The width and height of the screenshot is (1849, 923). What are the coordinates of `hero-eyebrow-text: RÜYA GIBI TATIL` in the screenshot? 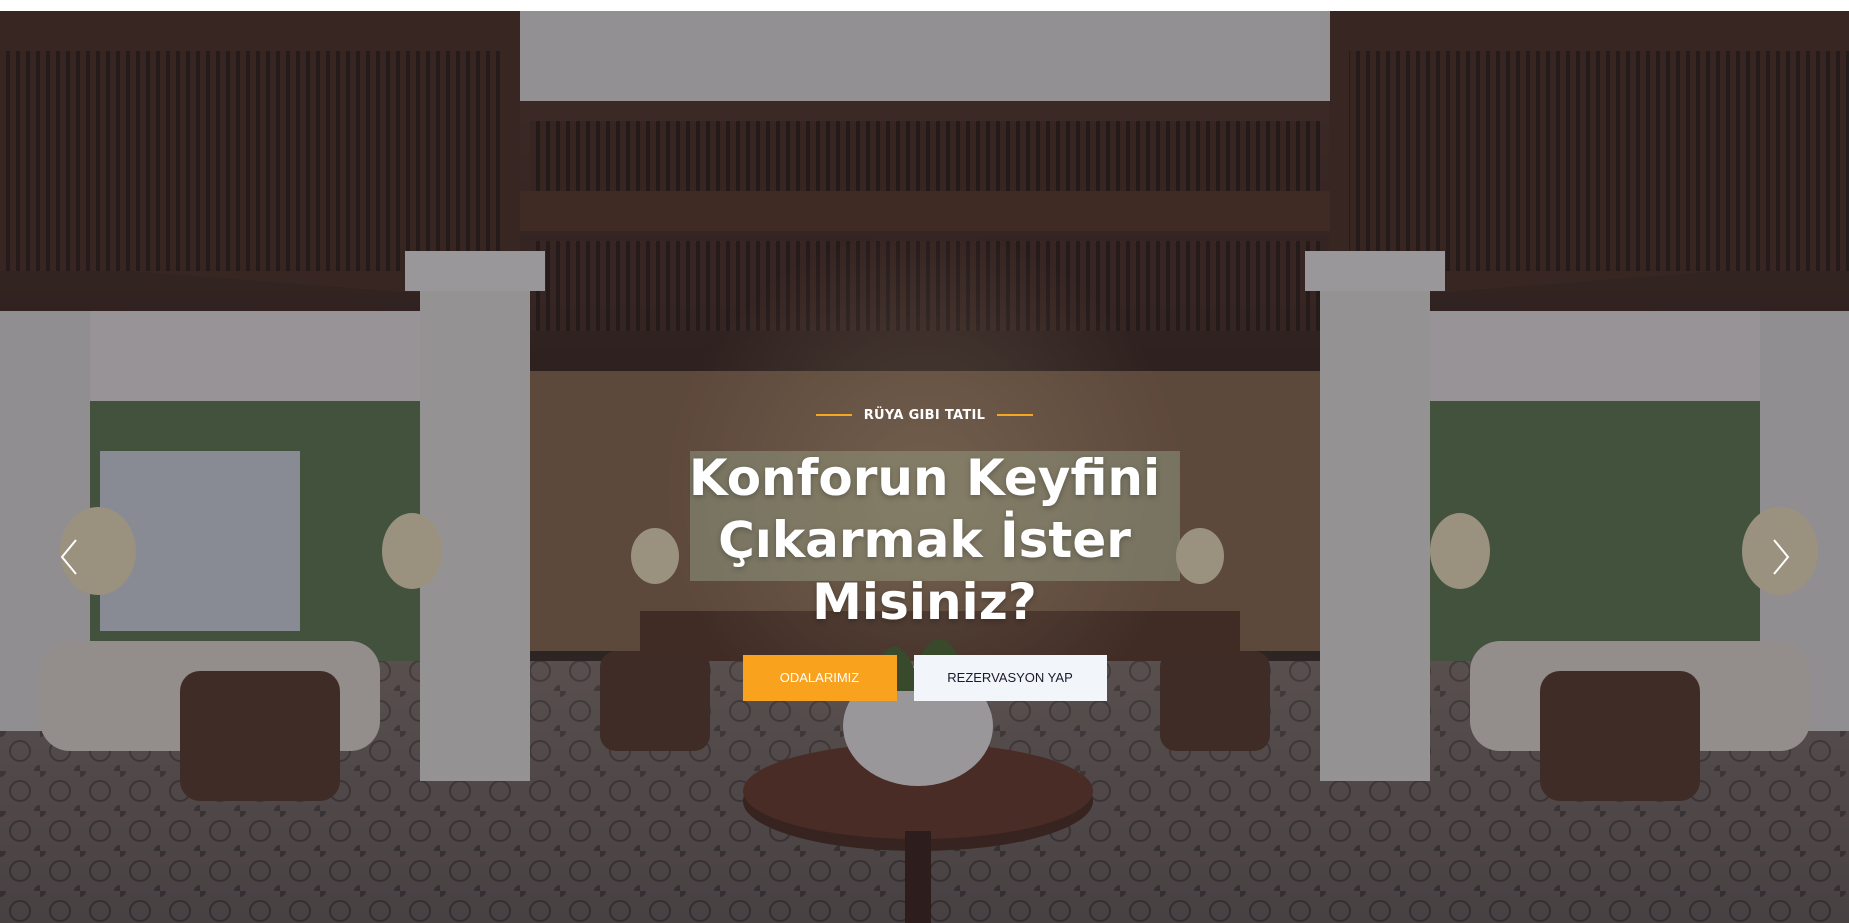 It's located at (924, 415).